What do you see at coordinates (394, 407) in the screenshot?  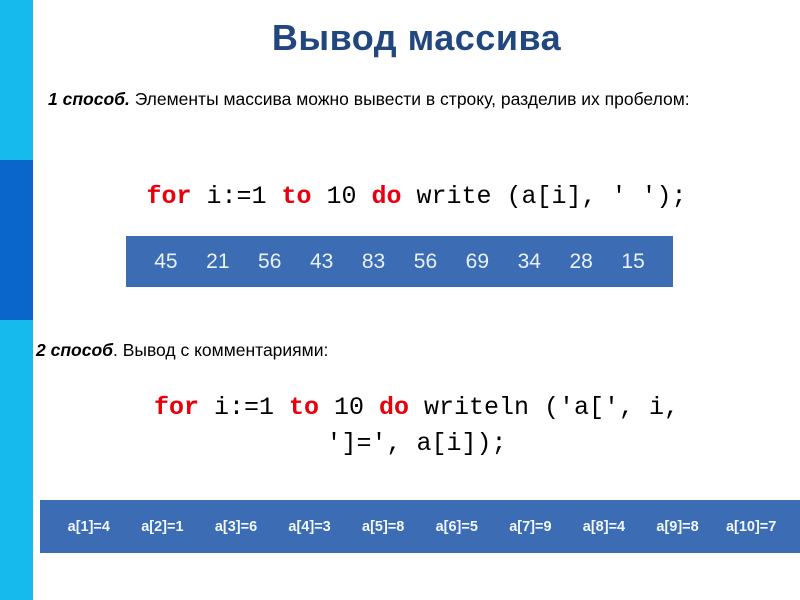 I see `keyword-do-2: do` at bounding box center [394, 407].